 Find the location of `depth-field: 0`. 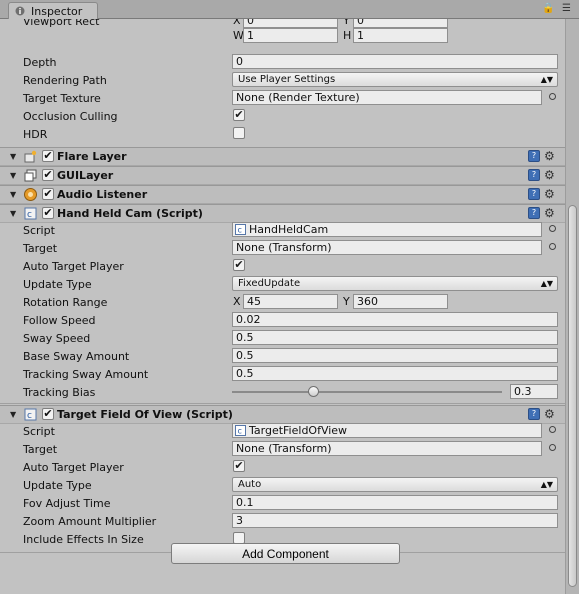

depth-field: 0 is located at coordinates (395, 61).